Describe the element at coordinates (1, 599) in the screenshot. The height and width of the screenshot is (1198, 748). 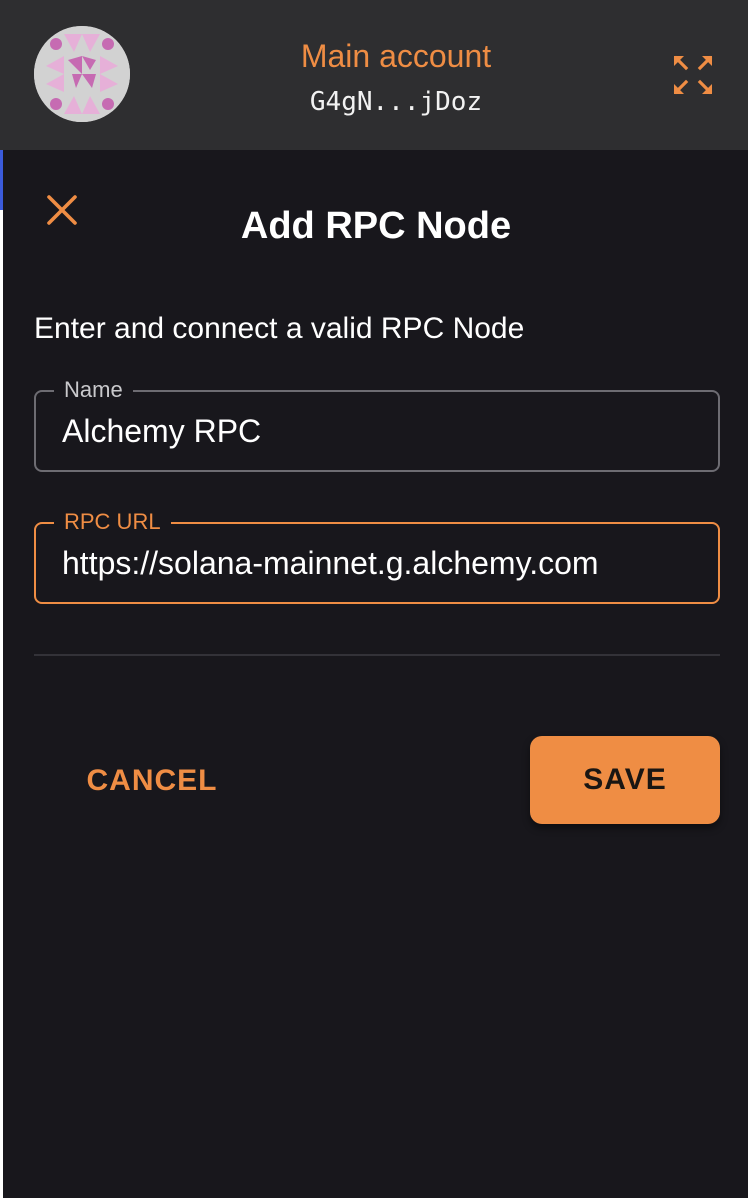
I see `window-edge` at that location.